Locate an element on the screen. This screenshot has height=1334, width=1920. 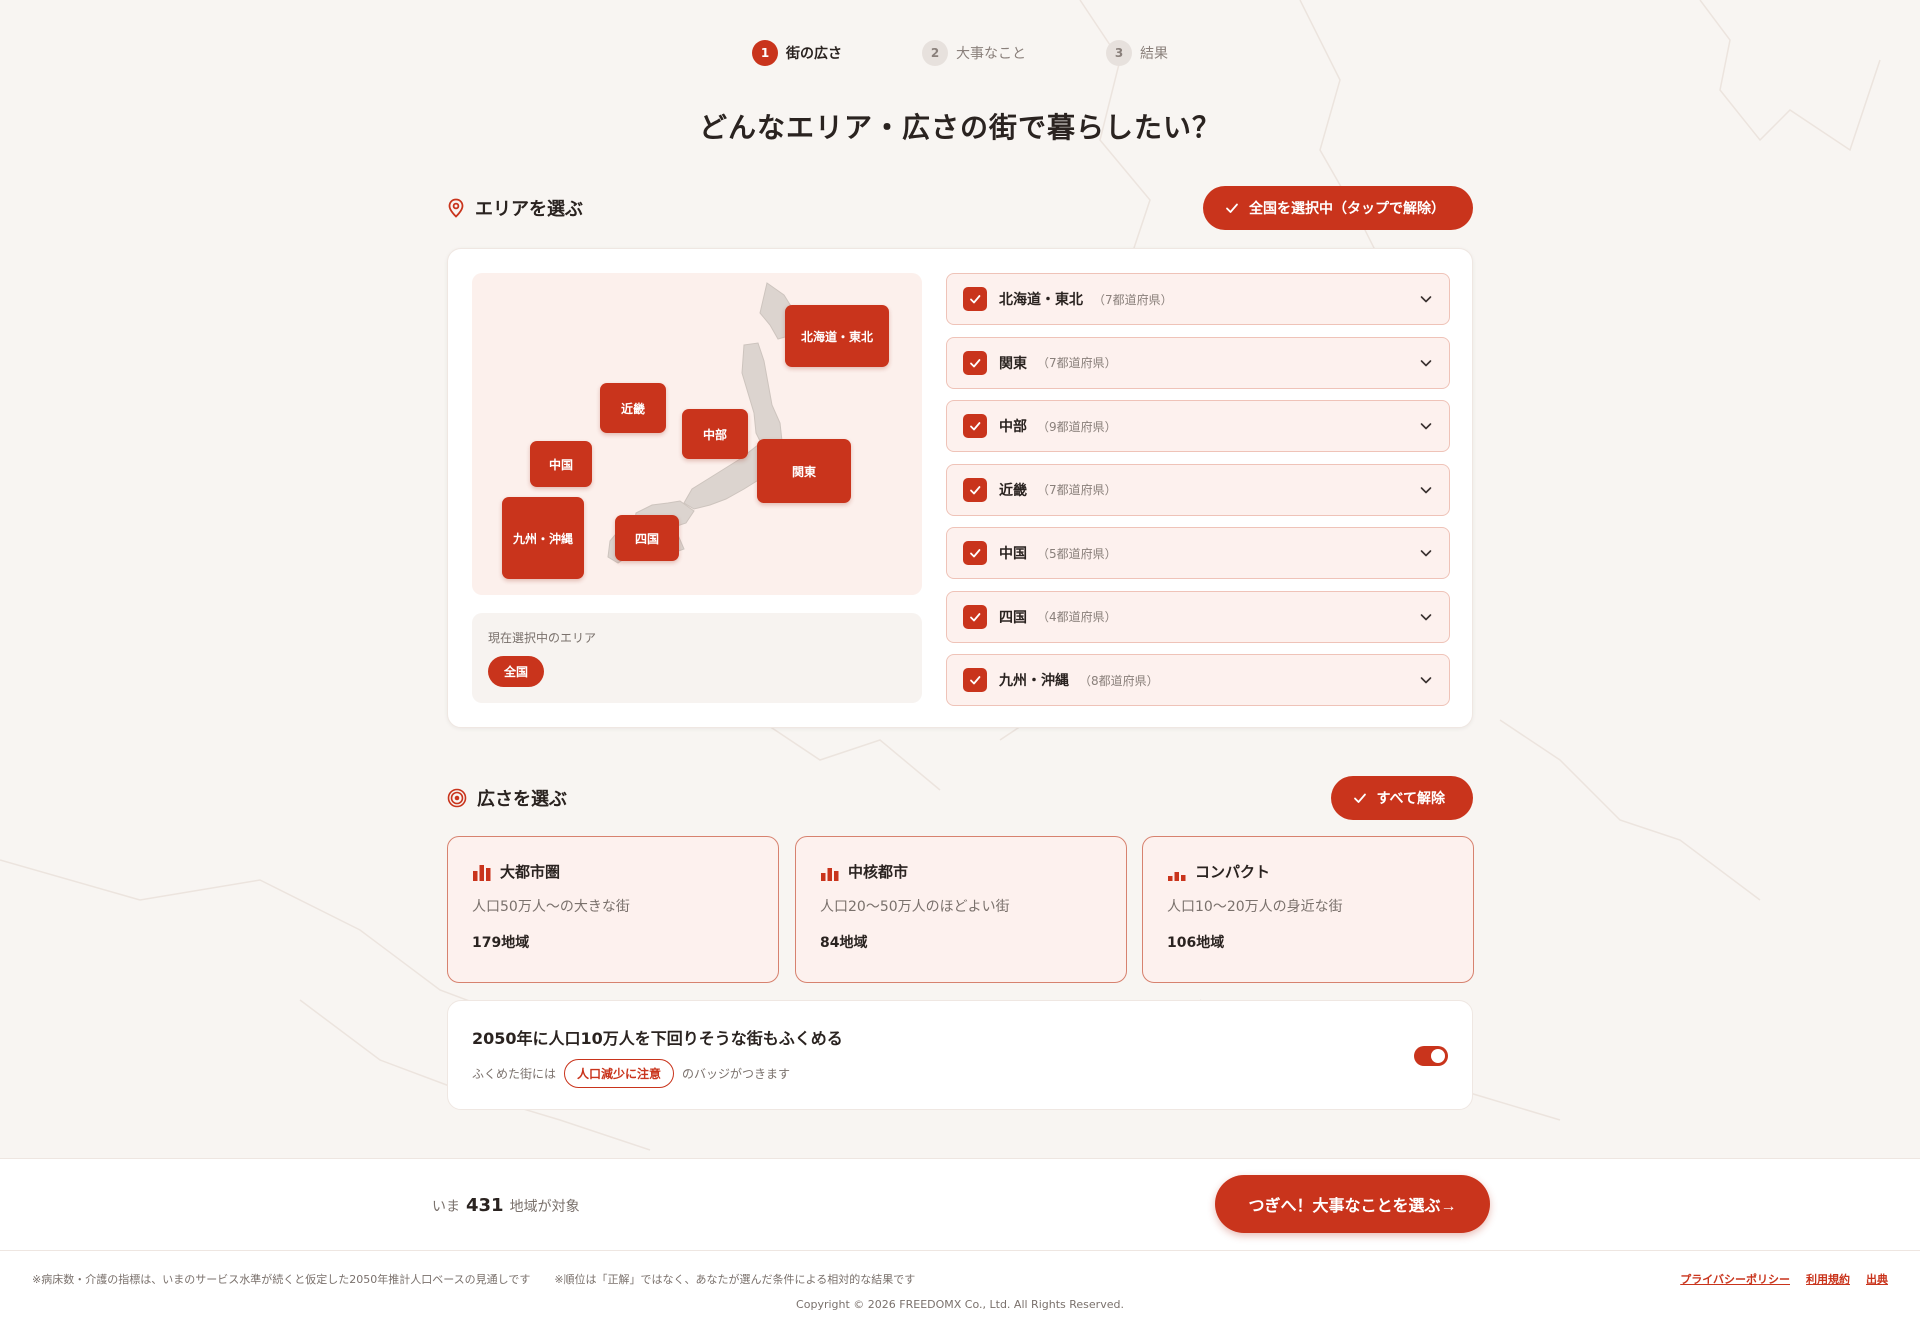
step-1: 1 街の広さ is located at coordinates (797, 53).